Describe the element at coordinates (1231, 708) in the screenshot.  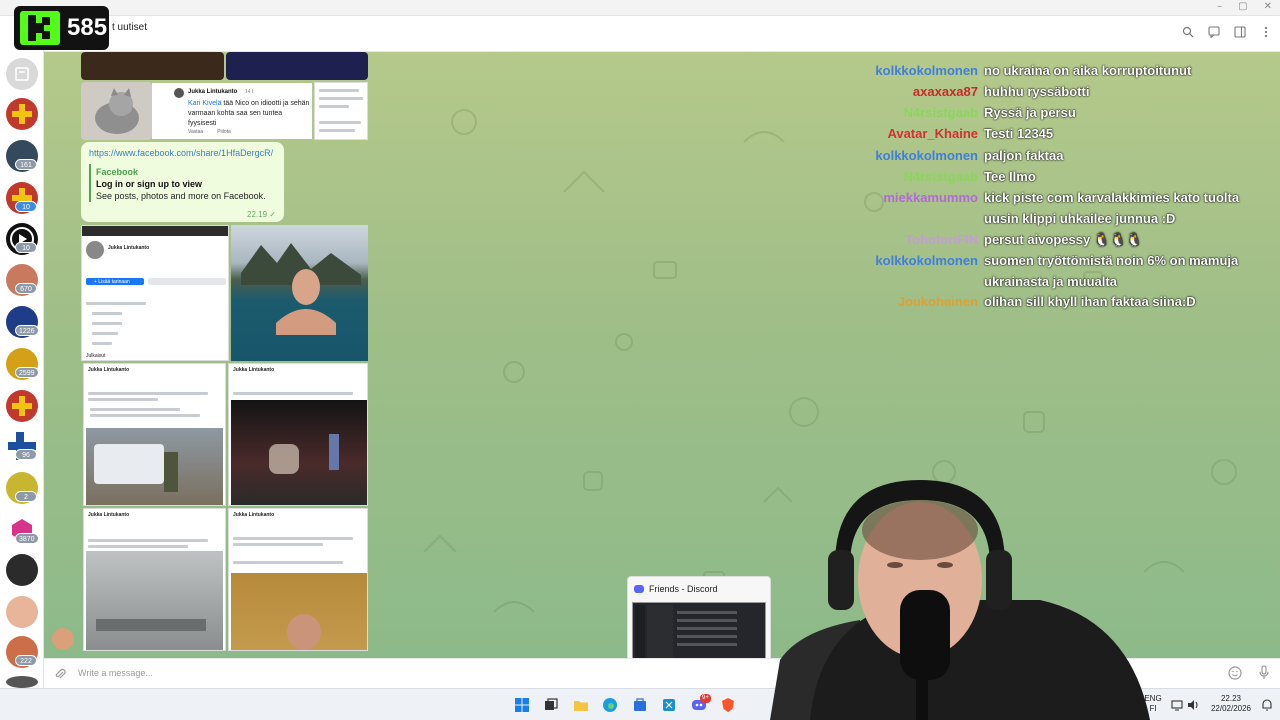
I see `clock-date: 22/02/2026` at that location.